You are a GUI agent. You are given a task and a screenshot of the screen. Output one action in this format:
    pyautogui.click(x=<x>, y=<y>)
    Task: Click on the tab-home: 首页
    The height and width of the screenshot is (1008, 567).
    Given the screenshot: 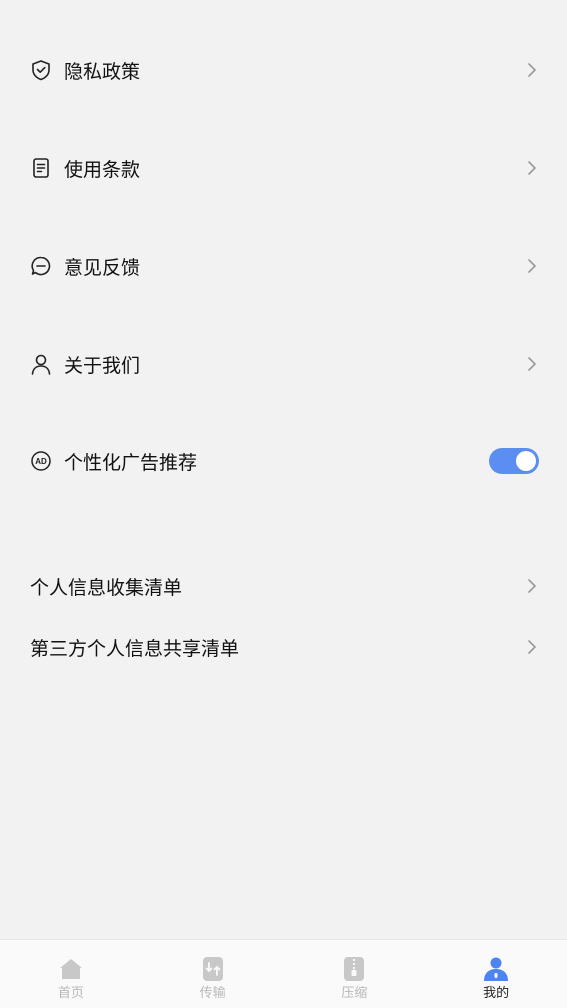 What is the action you would take?
    pyautogui.click(x=71, y=974)
    